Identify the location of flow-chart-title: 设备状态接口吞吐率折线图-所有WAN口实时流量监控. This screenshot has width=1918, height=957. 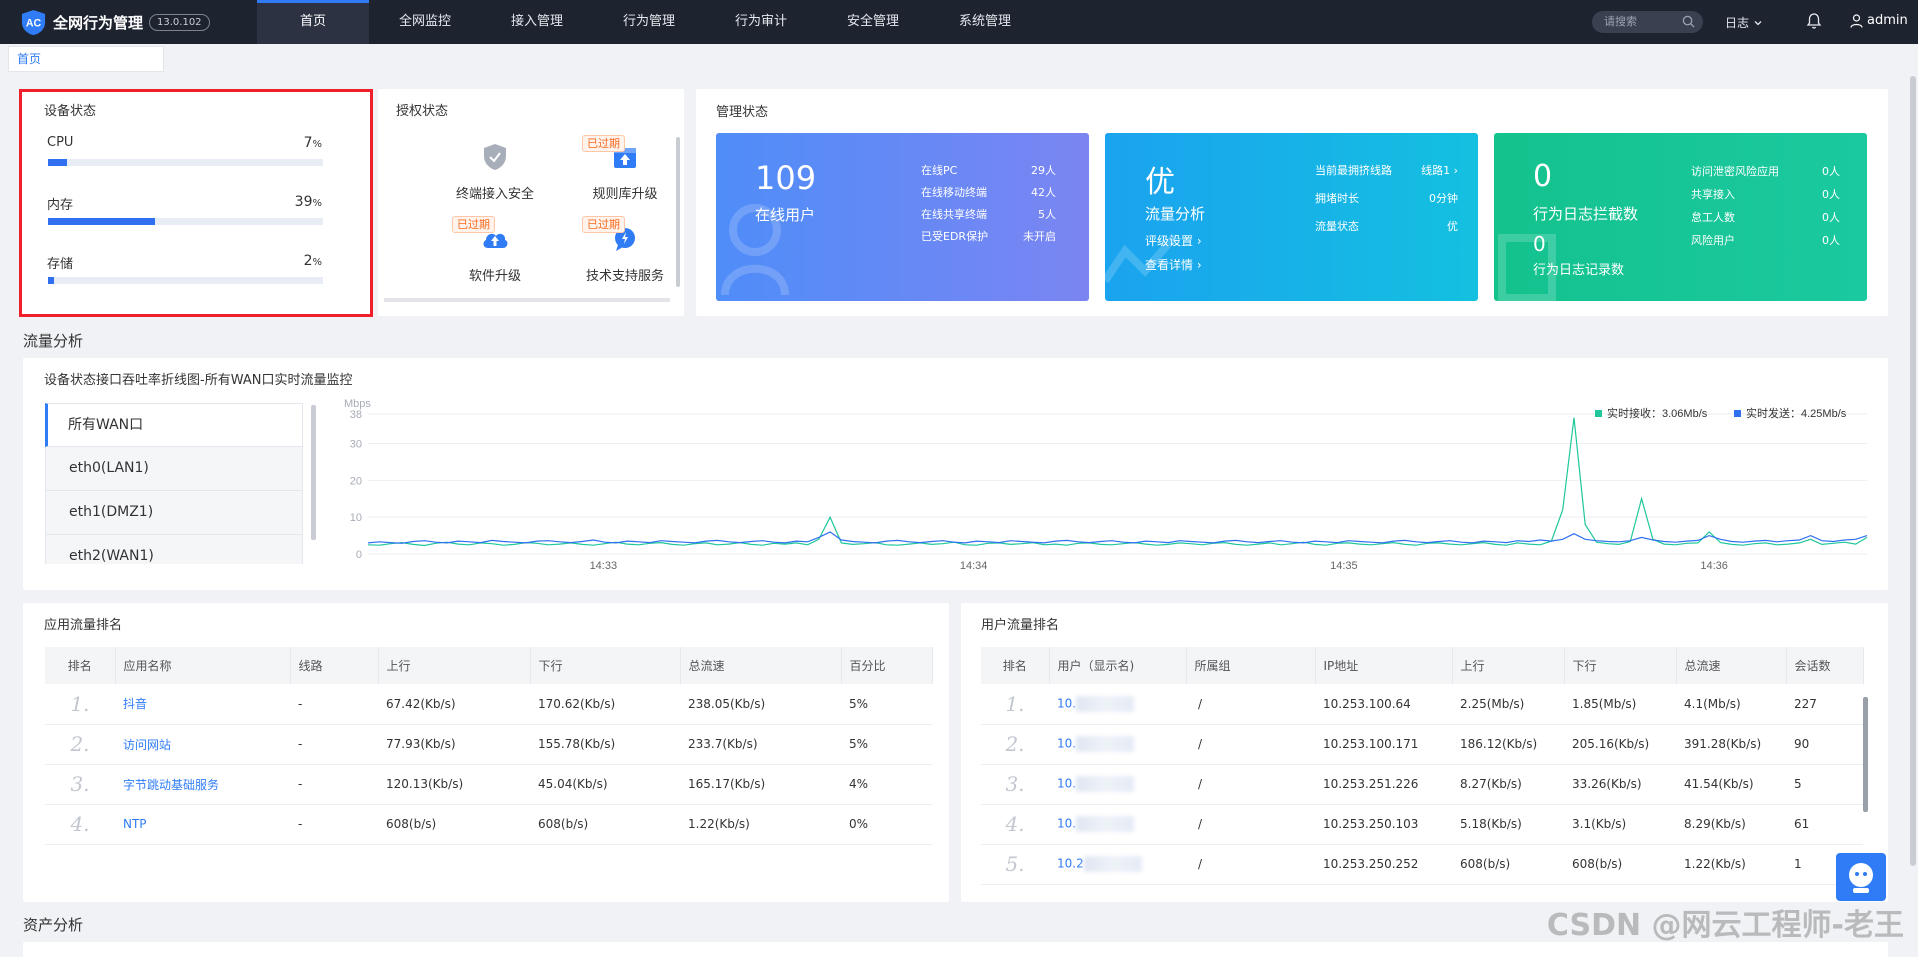
(198, 380).